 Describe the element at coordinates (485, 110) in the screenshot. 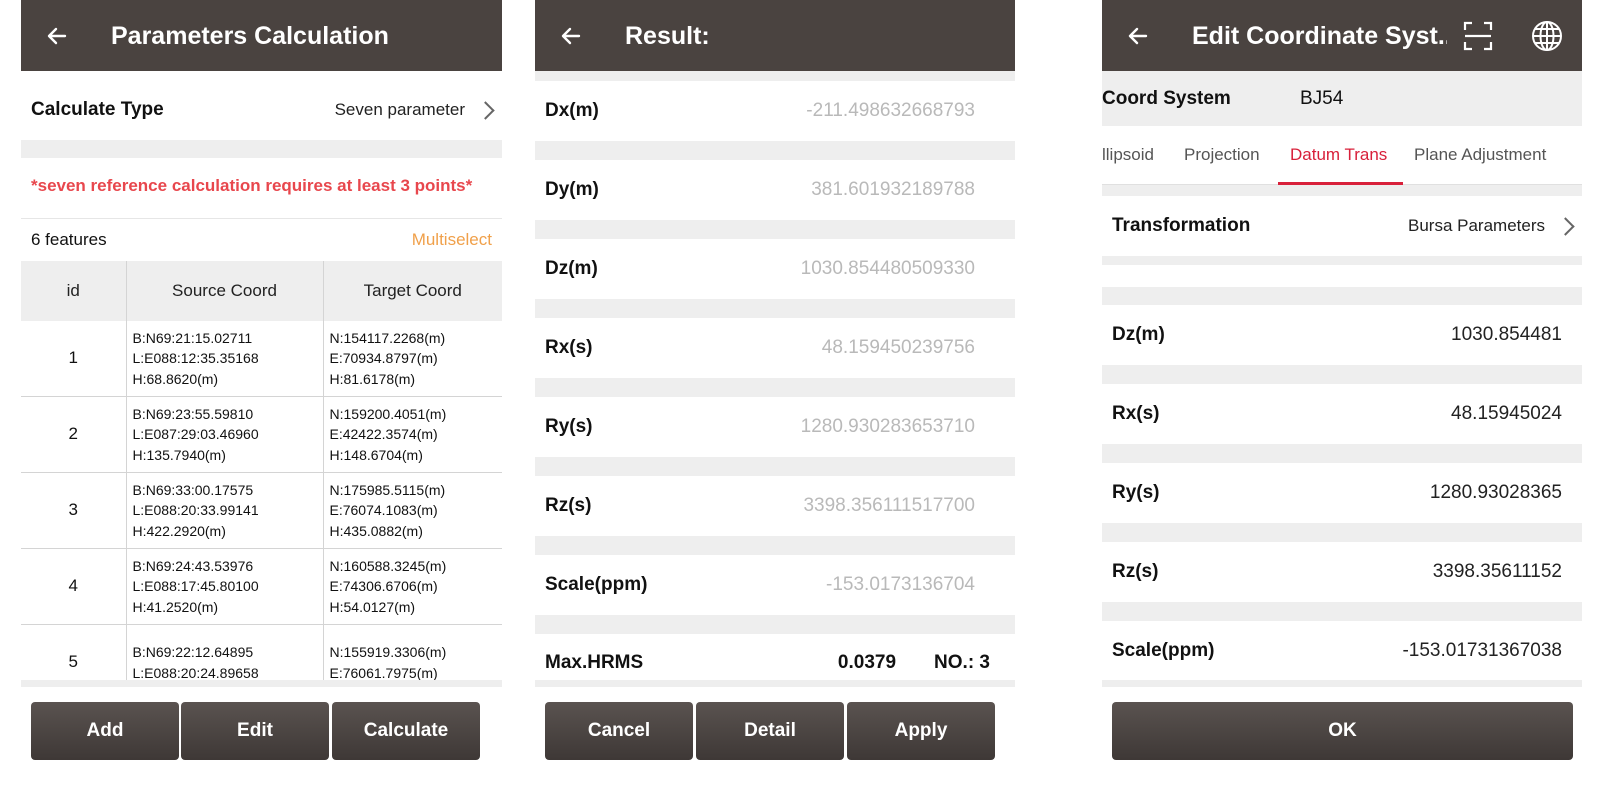

I see `chevron-right-icon` at that location.